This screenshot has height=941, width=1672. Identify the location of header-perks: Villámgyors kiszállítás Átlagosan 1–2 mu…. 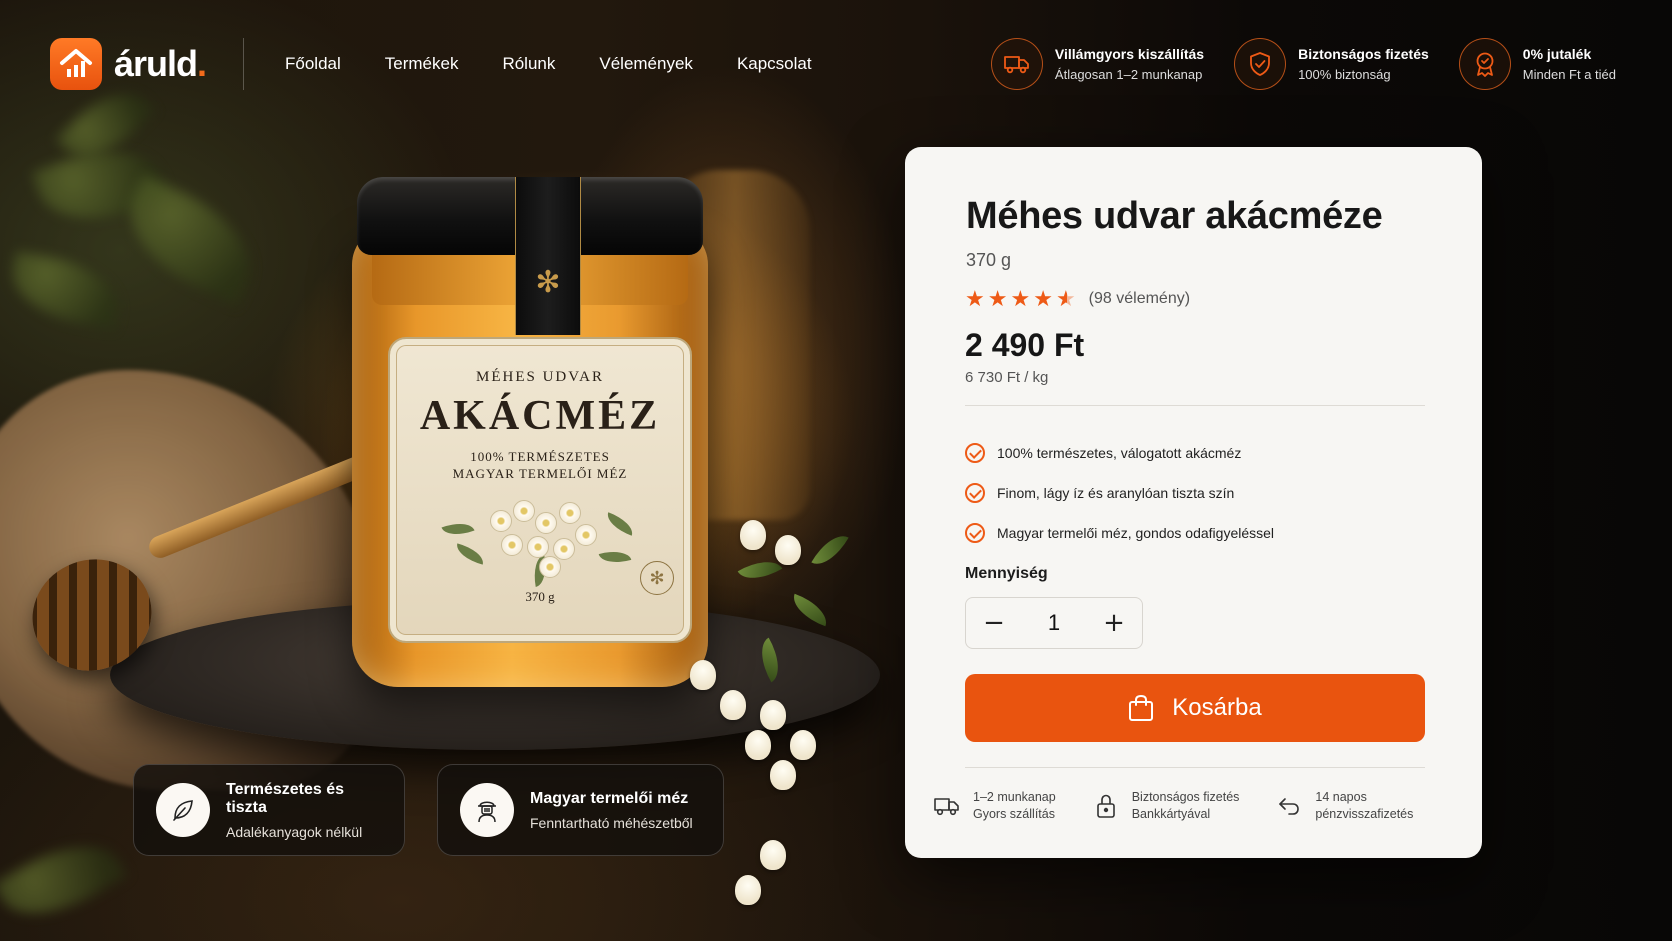
(1288, 64).